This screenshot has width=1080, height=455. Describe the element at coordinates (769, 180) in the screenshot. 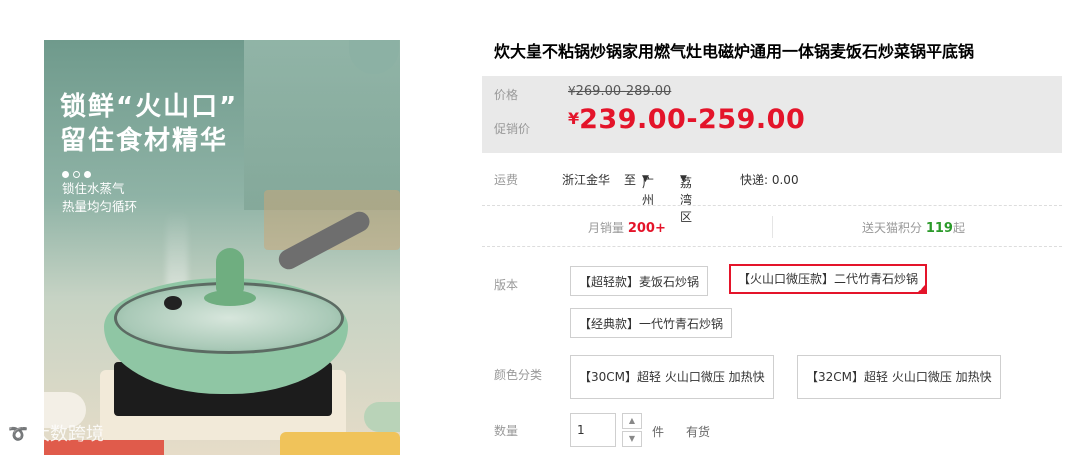

I see `express-fee: 快递: 0.00` at that location.